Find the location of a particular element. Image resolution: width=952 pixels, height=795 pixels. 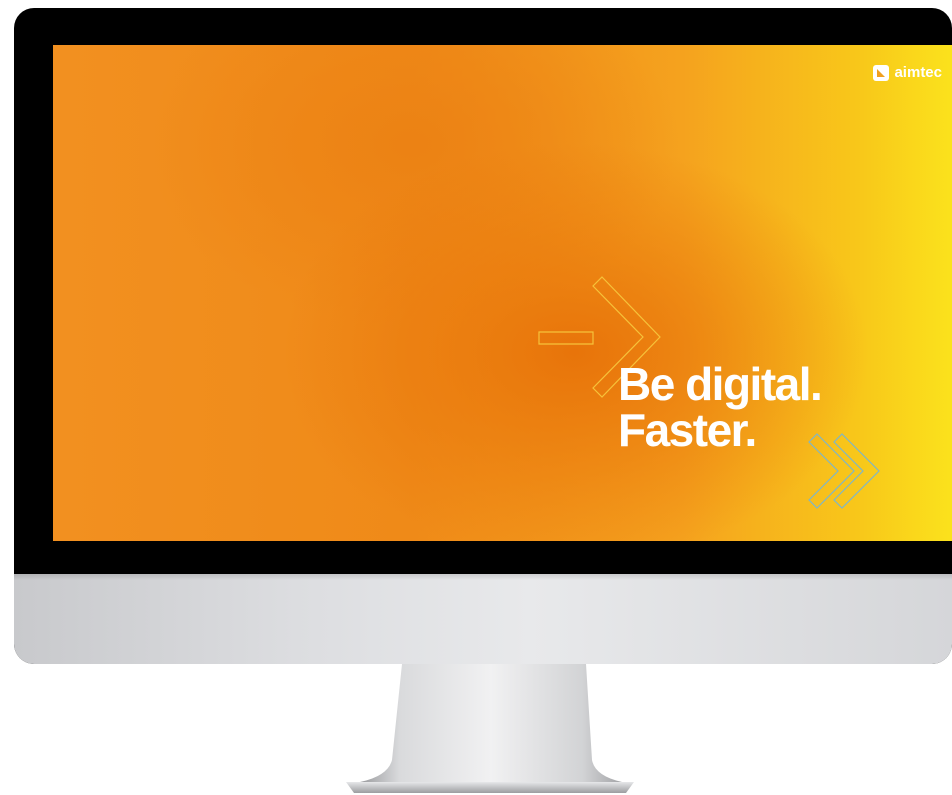

double-chevron-icon-second is located at coordinates (856, 471).